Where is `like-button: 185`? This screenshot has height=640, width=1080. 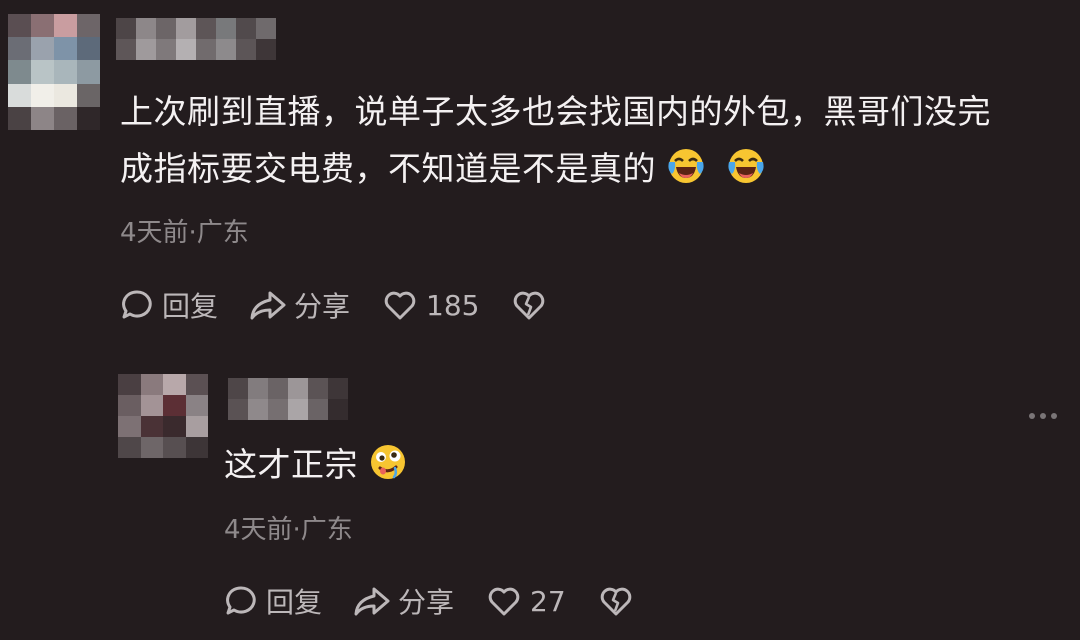 like-button: 185 is located at coordinates (430, 305).